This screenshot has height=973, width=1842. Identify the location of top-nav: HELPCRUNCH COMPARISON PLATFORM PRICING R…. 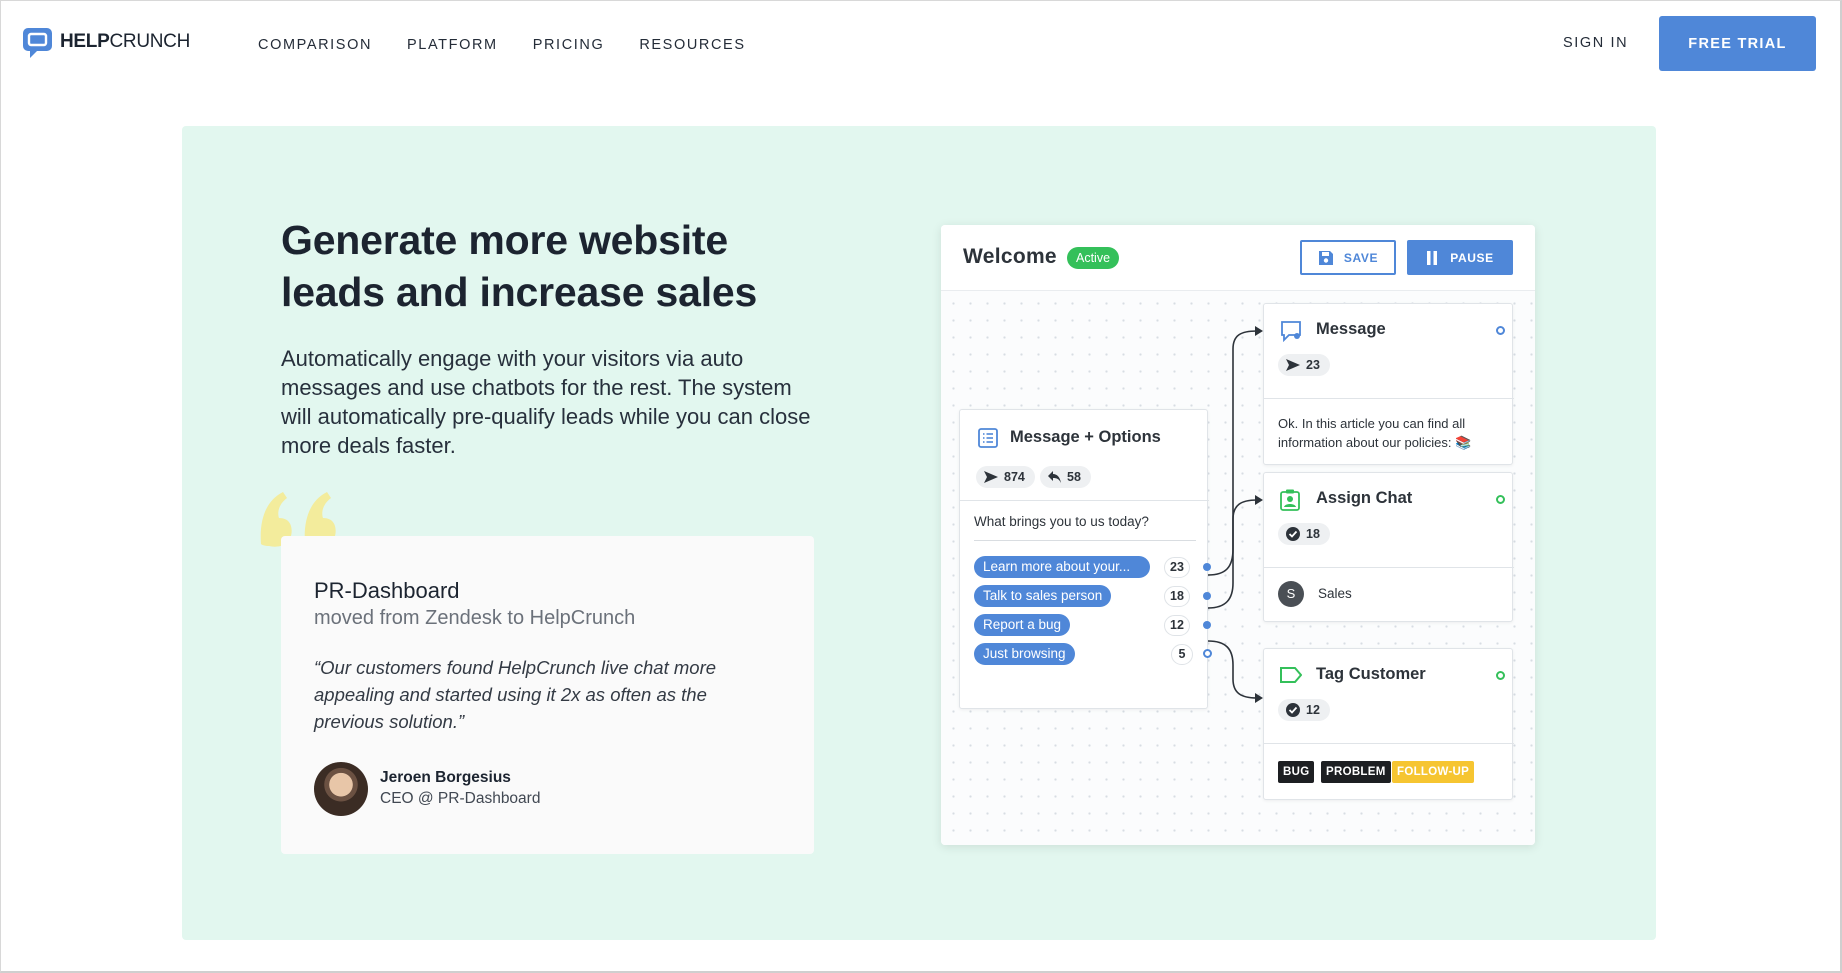
(921, 44).